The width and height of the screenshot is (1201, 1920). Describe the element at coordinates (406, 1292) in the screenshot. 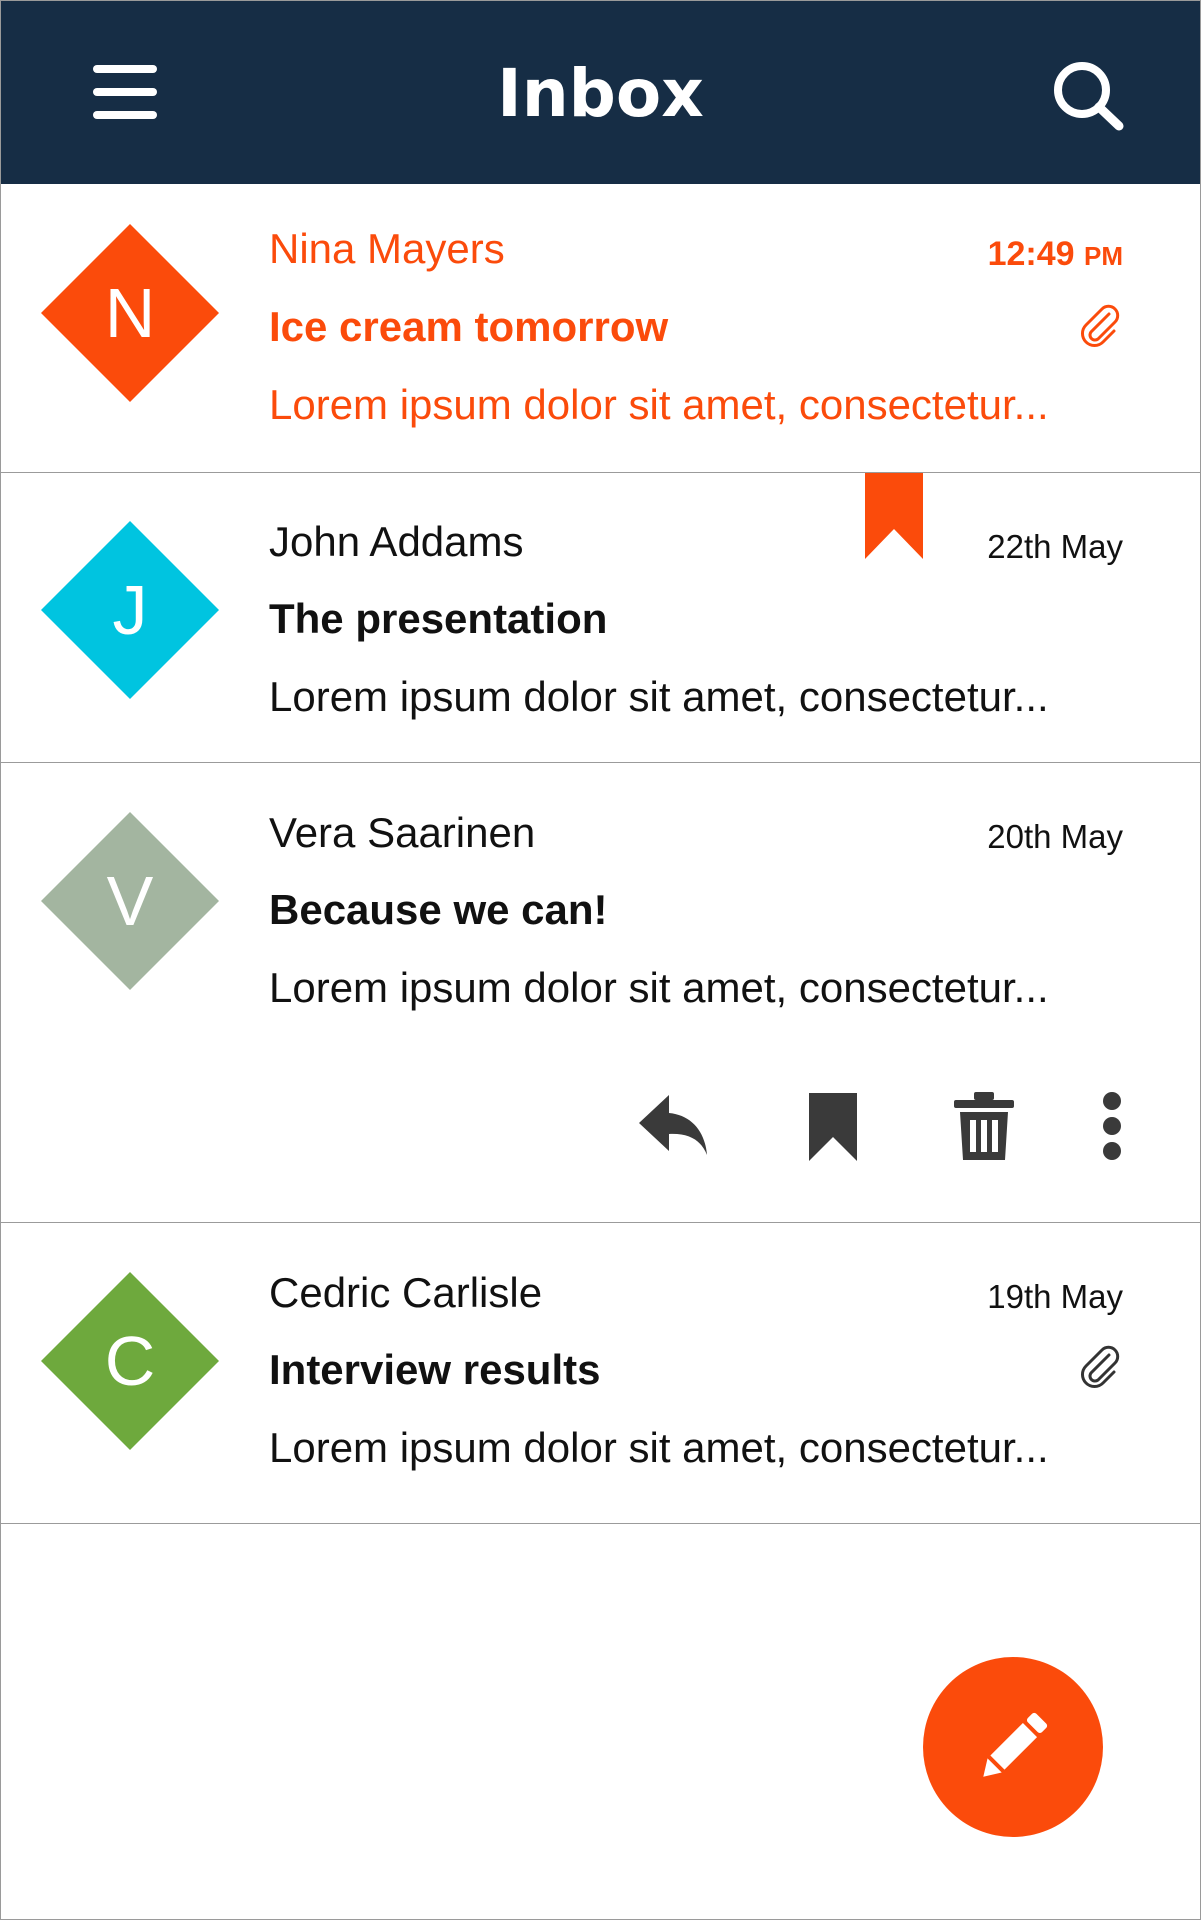

I see `sender-name: Cedric Carlisle` at that location.